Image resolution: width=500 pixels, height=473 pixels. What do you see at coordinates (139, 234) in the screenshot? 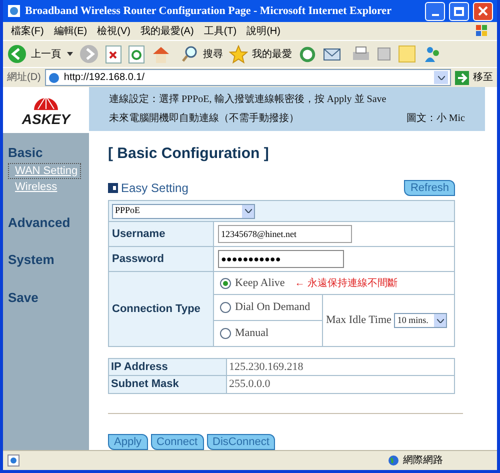
I see `field-label: Username` at bounding box center [139, 234].